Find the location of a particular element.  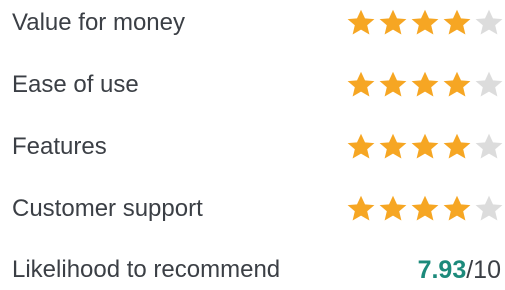

recommend-label: Likelihood to recommend is located at coordinates (146, 269).